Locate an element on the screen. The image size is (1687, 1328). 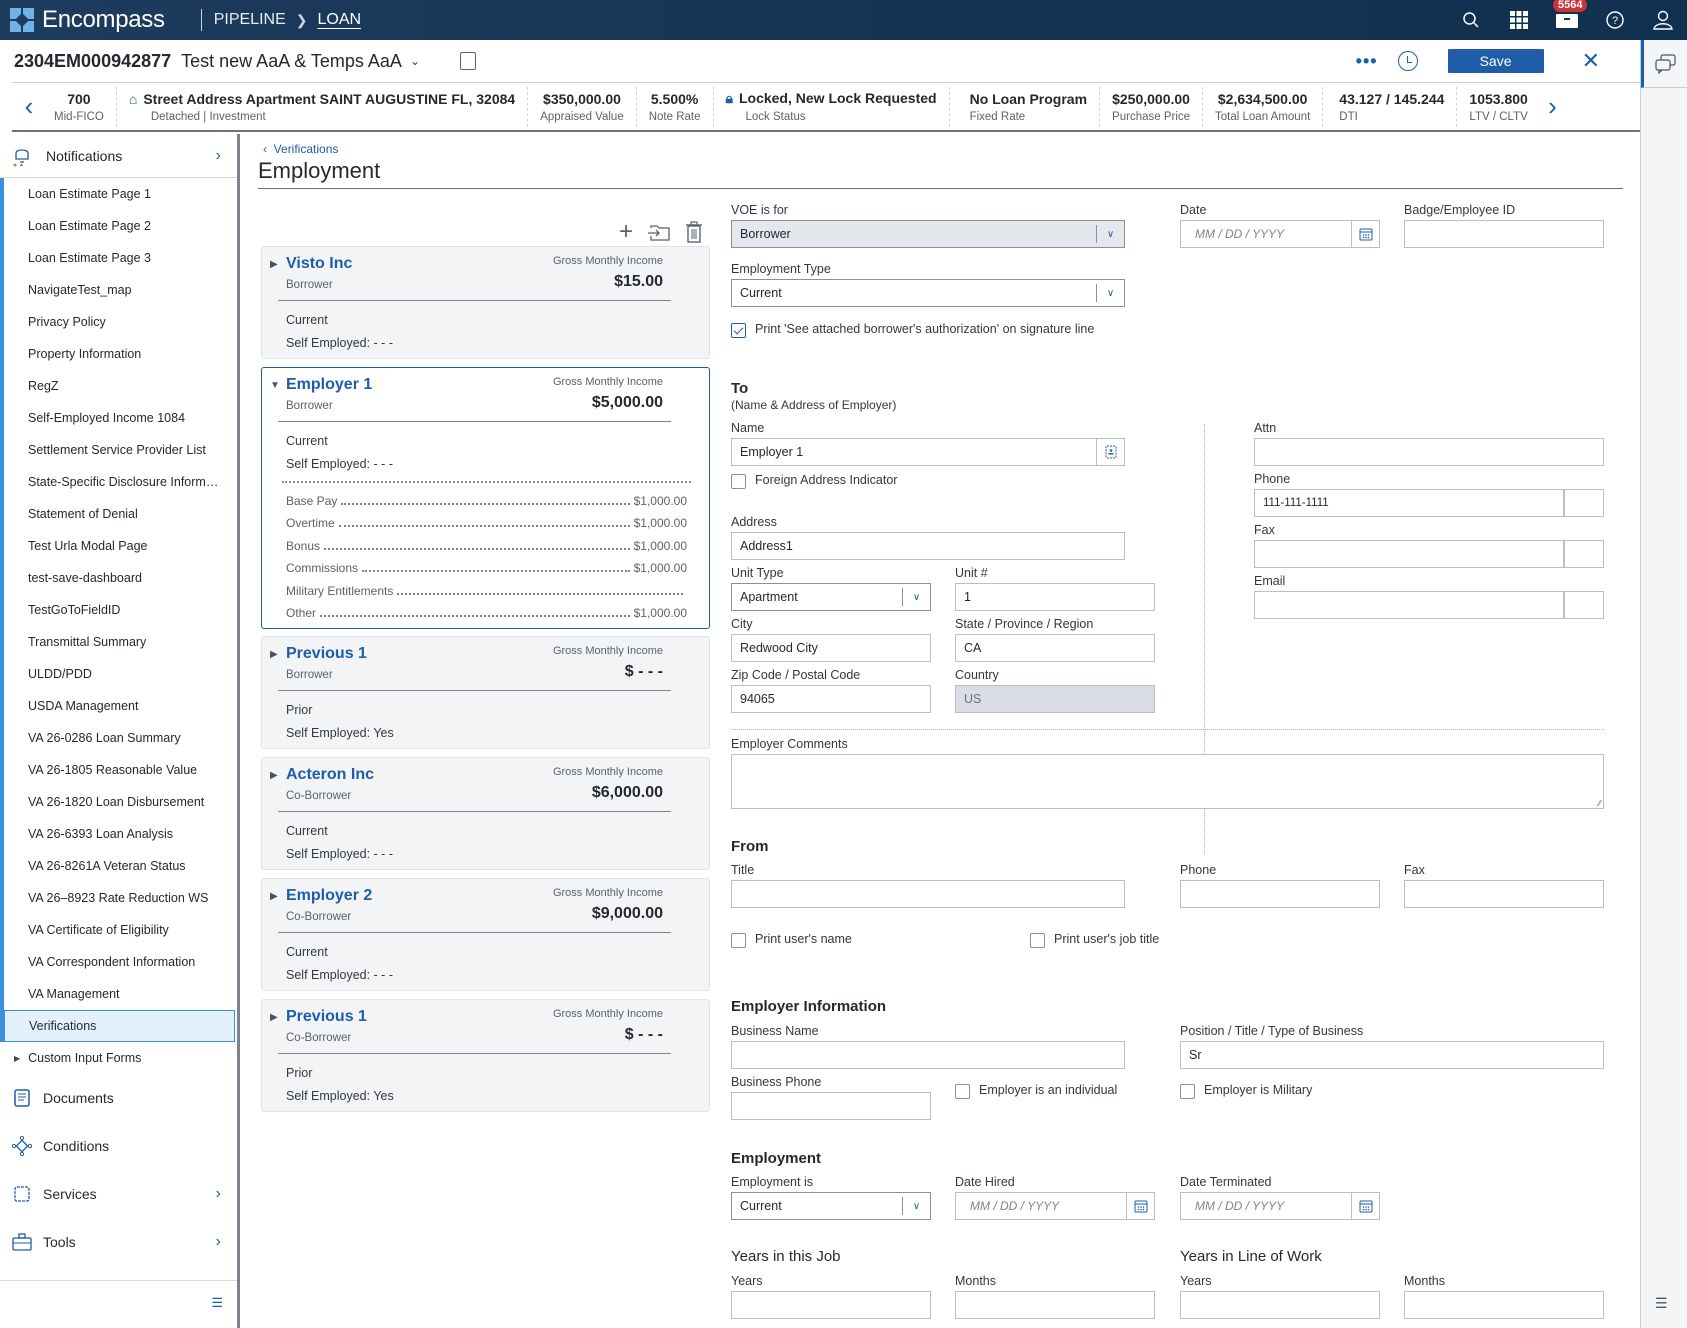
employer-name: Visto Inc is located at coordinates (319, 264).